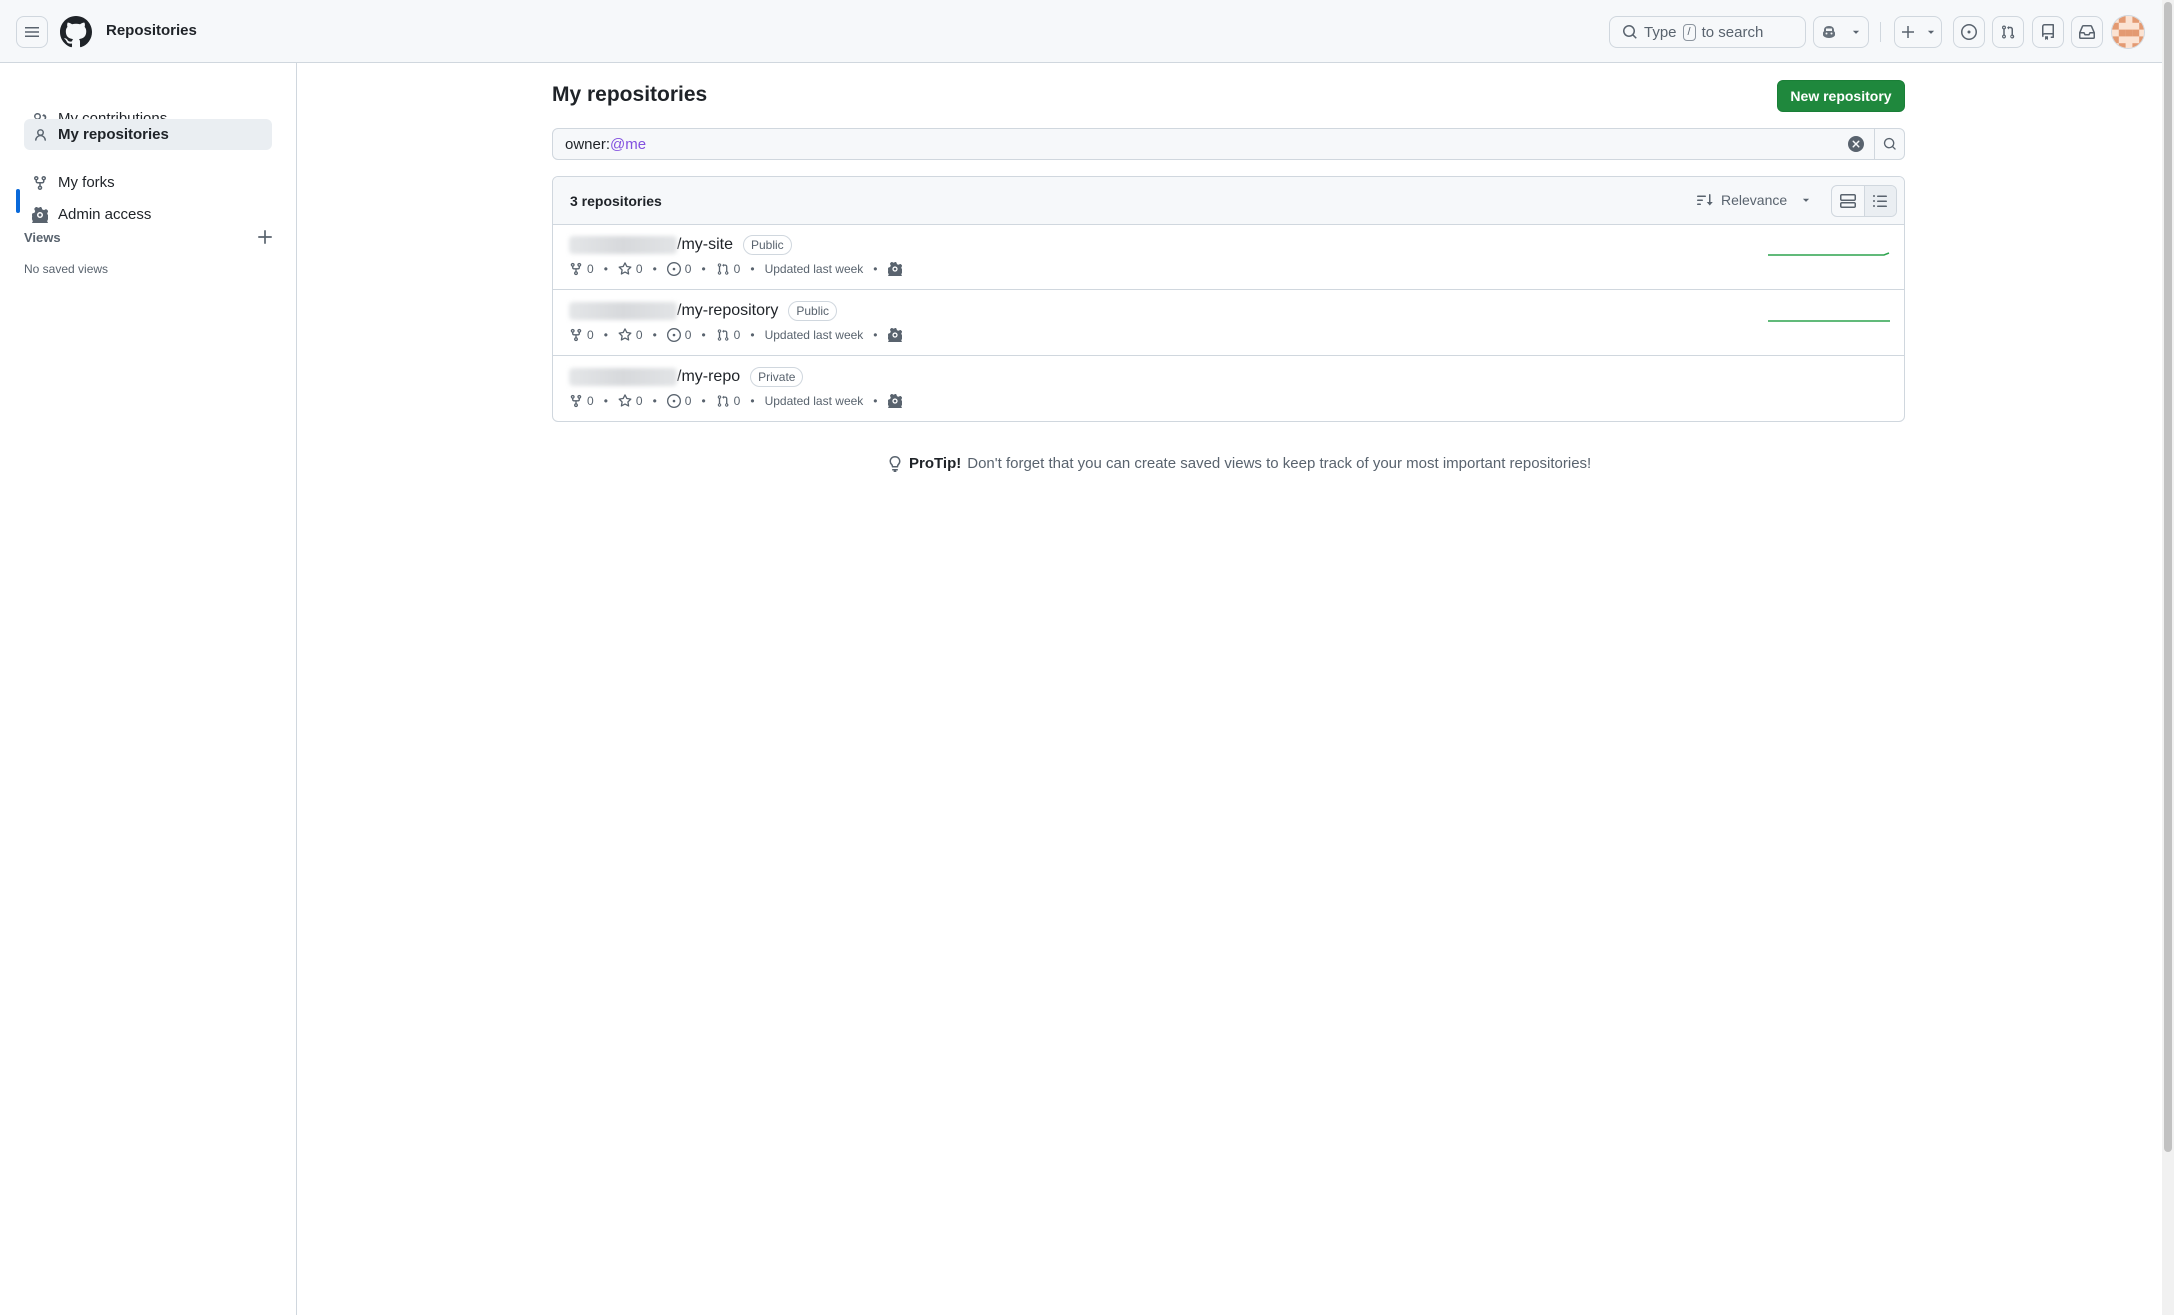 Image resolution: width=2174 pixels, height=1315 pixels. Describe the element at coordinates (113, 134) in the screenshot. I see `sidebar-item-label: My repositories` at that location.